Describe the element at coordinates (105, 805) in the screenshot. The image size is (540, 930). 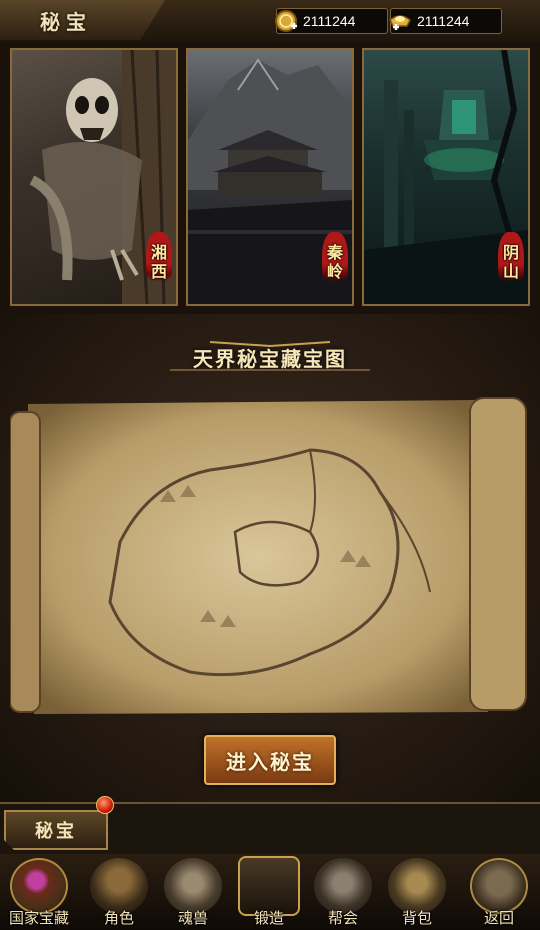
I see `notification-dot-icon` at that location.